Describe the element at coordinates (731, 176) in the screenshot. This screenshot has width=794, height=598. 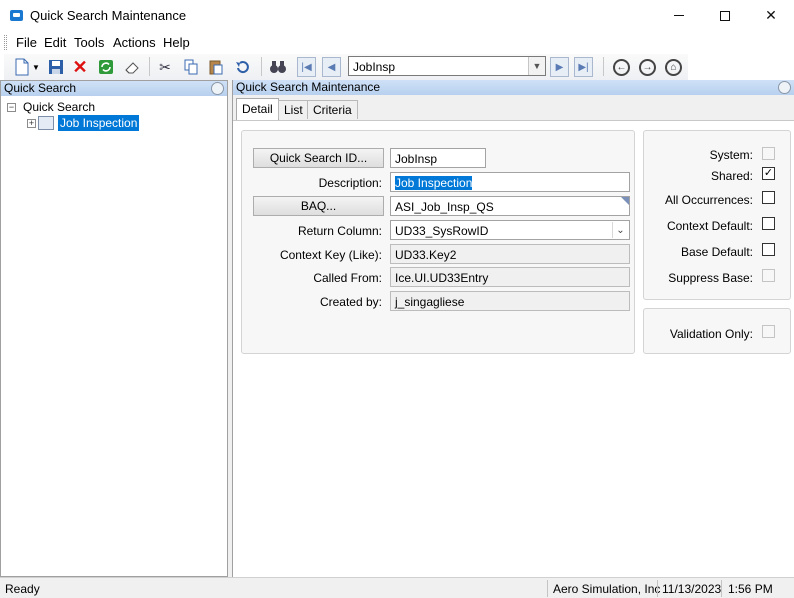
I see `shared-label: Shared:` at that location.